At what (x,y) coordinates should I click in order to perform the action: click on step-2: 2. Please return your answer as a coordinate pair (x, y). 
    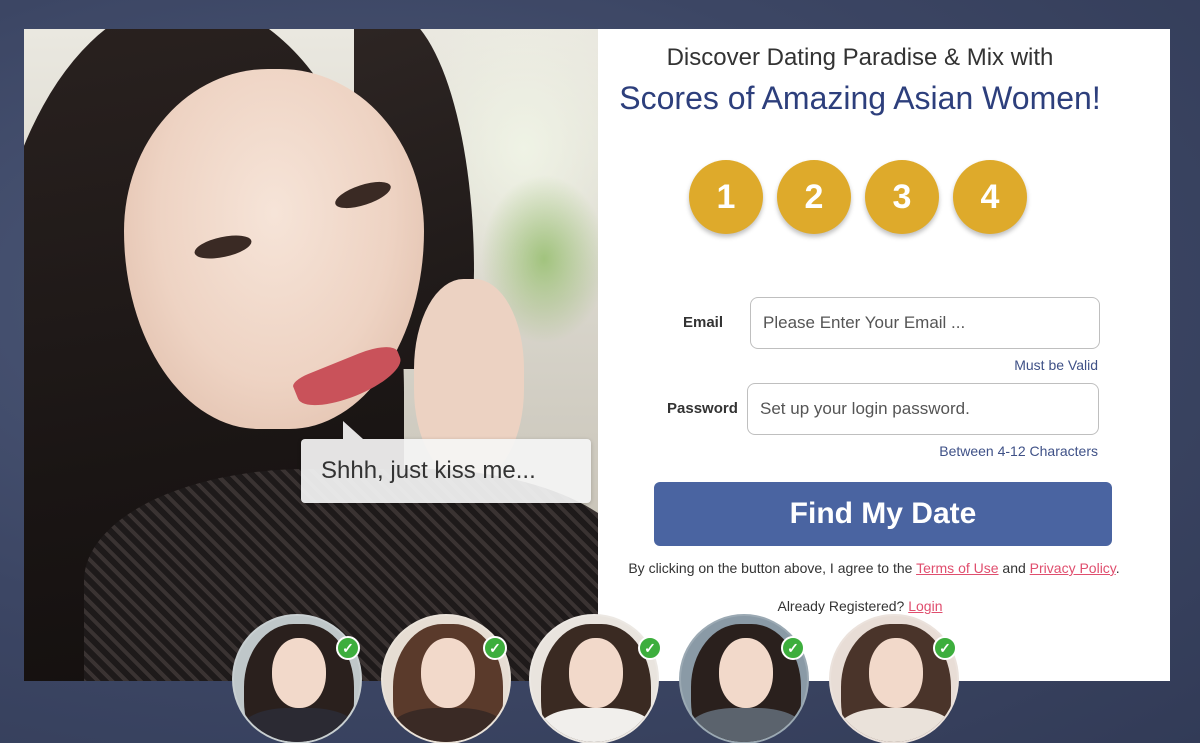
    Looking at the image, I should click on (814, 197).